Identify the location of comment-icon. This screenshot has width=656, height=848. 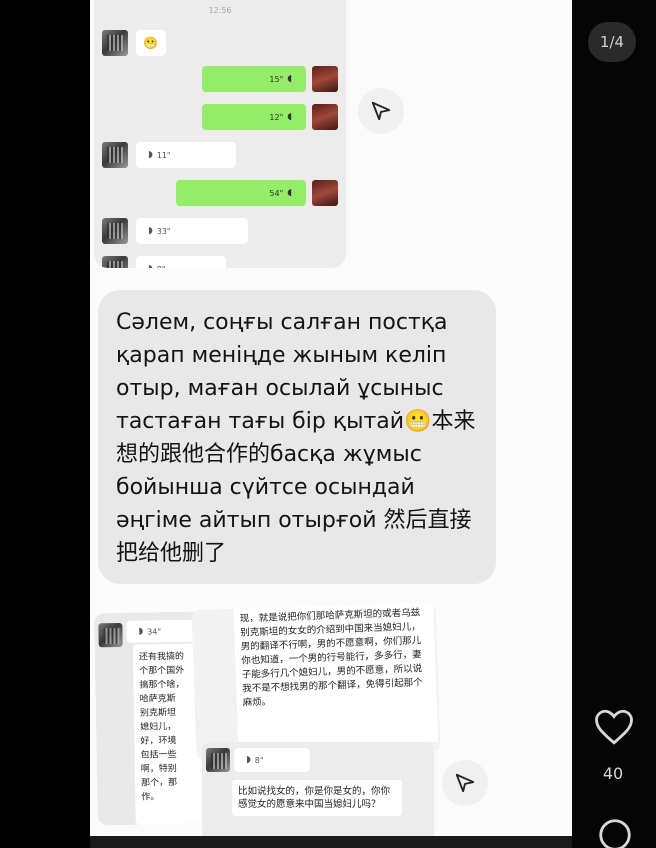
(615, 833).